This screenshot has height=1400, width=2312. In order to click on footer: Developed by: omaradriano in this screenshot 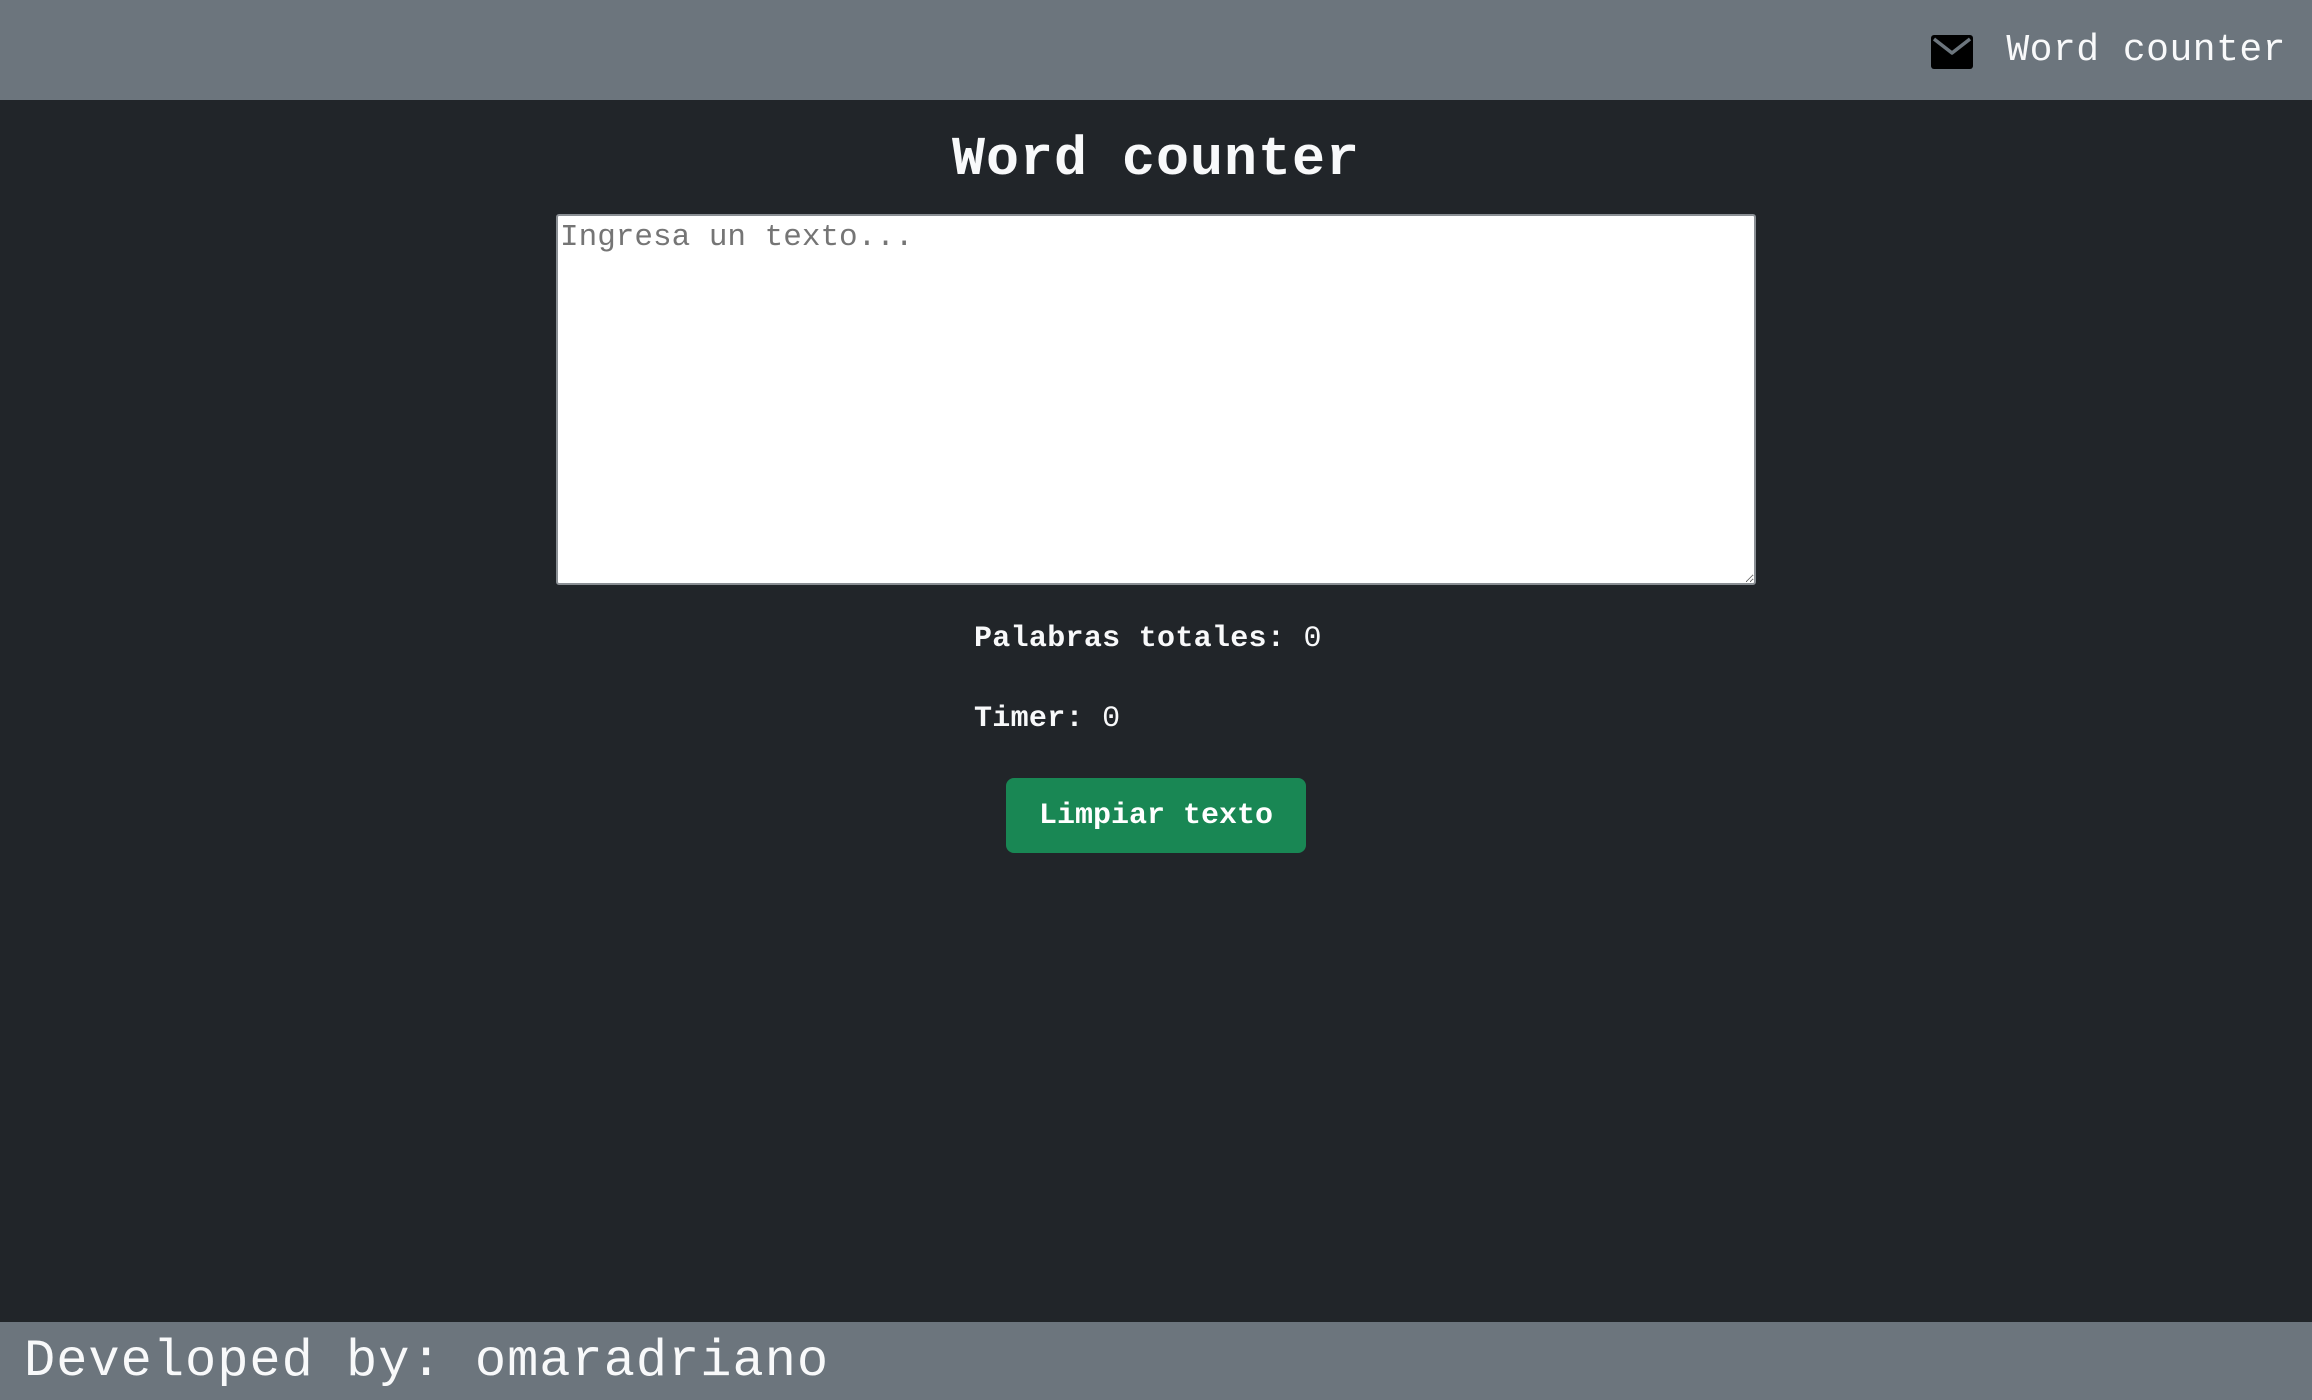, I will do `click(1156, 1361)`.